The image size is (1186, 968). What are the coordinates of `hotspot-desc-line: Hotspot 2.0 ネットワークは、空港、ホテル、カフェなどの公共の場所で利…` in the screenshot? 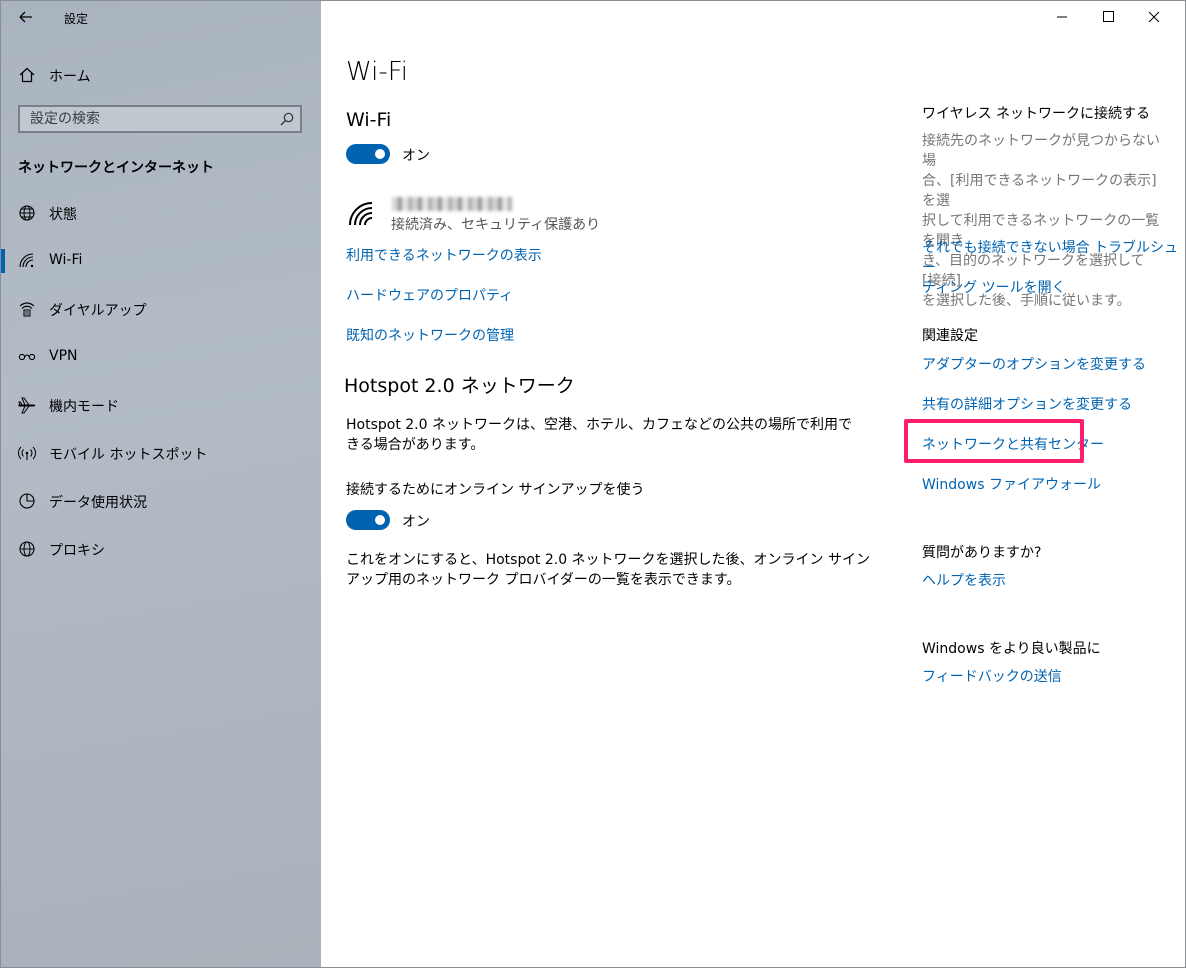 It's located at (599, 425).